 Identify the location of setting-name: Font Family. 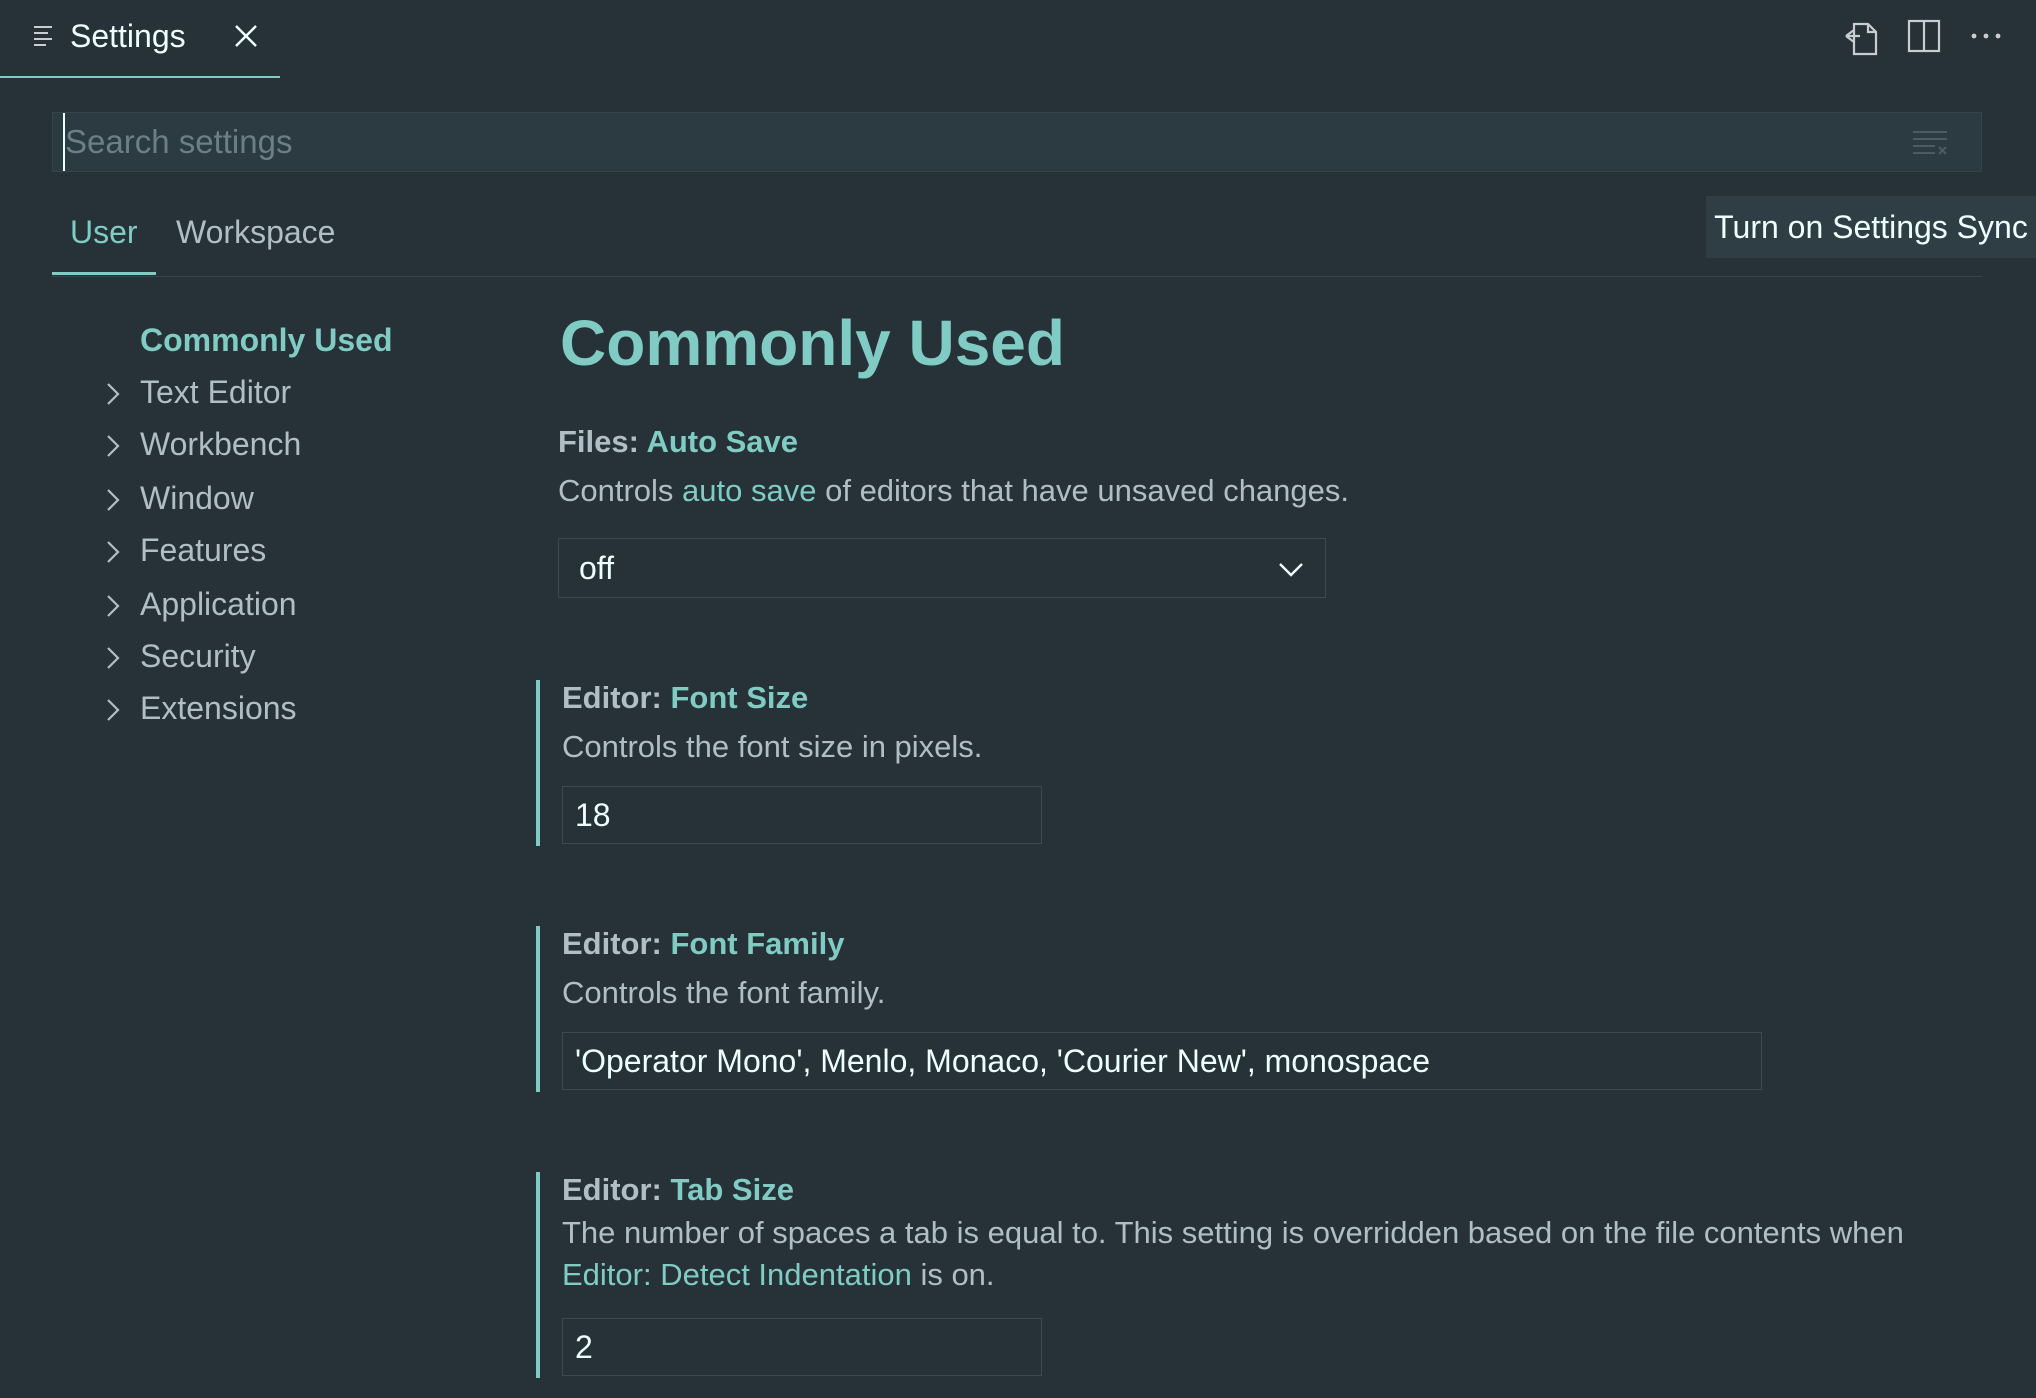
(757, 943).